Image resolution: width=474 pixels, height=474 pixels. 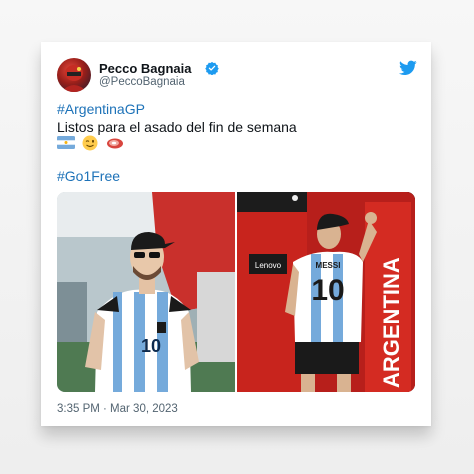 I want to click on tweet-timestamp: 3:35 PM · Mar 30, 2023, so click(x=117, y=409).